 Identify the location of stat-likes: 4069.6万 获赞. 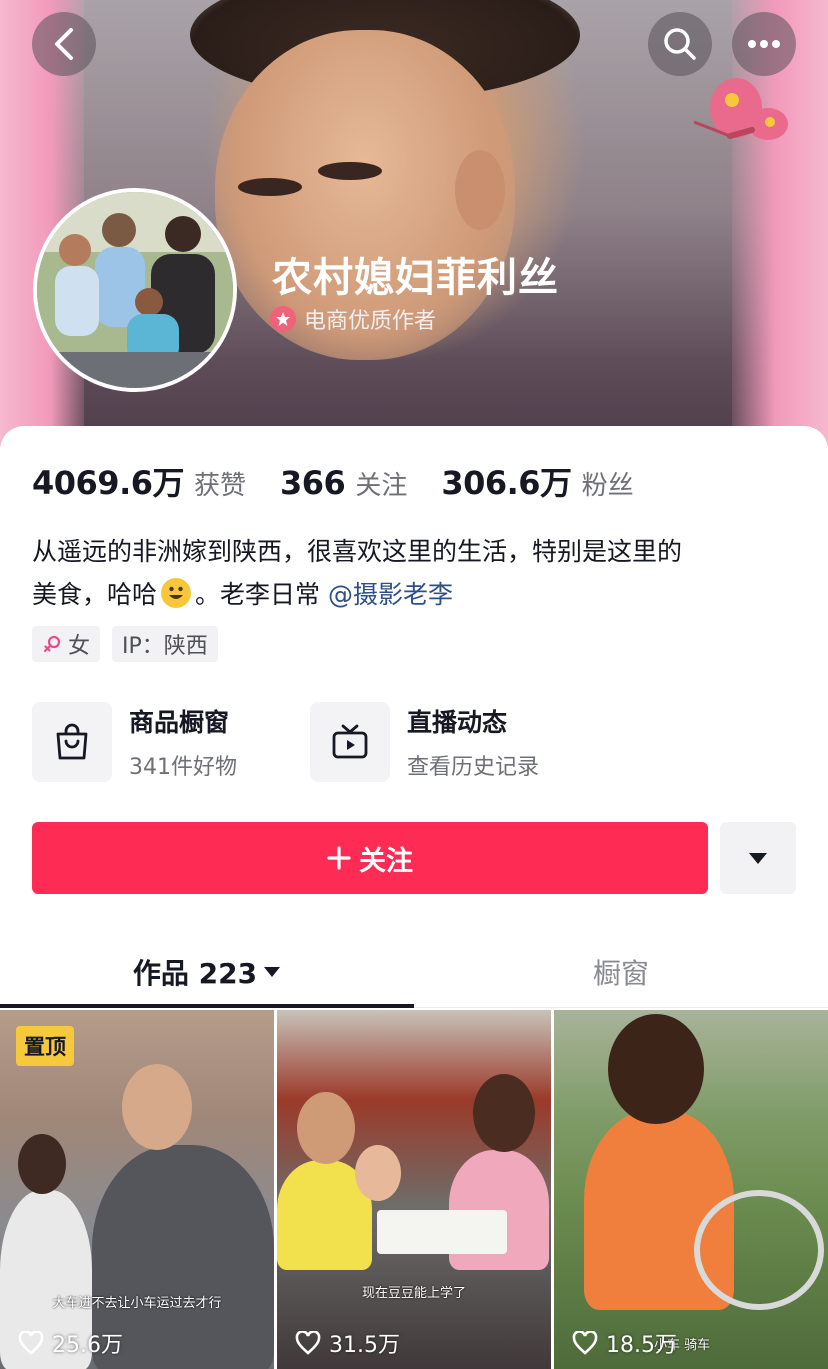
(139, 481).